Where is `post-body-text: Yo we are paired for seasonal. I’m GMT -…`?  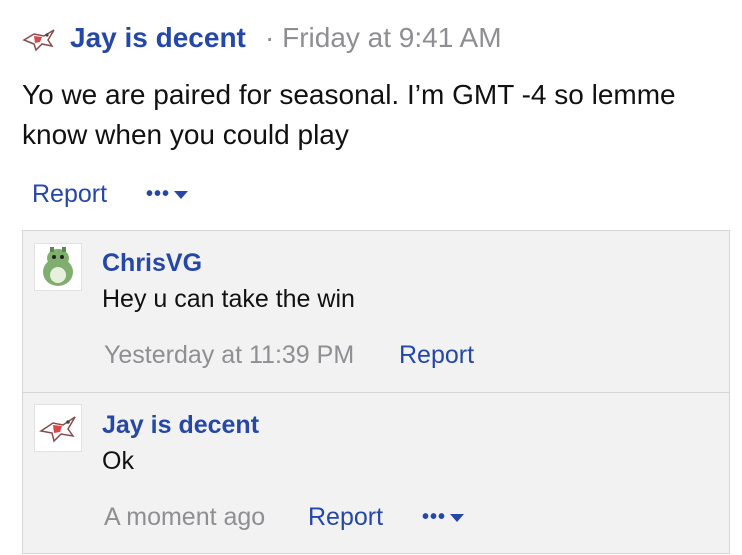
post-body-text: Yo we are paired for seasonal. I’m GMT -… is located at coordinates (349, 114).